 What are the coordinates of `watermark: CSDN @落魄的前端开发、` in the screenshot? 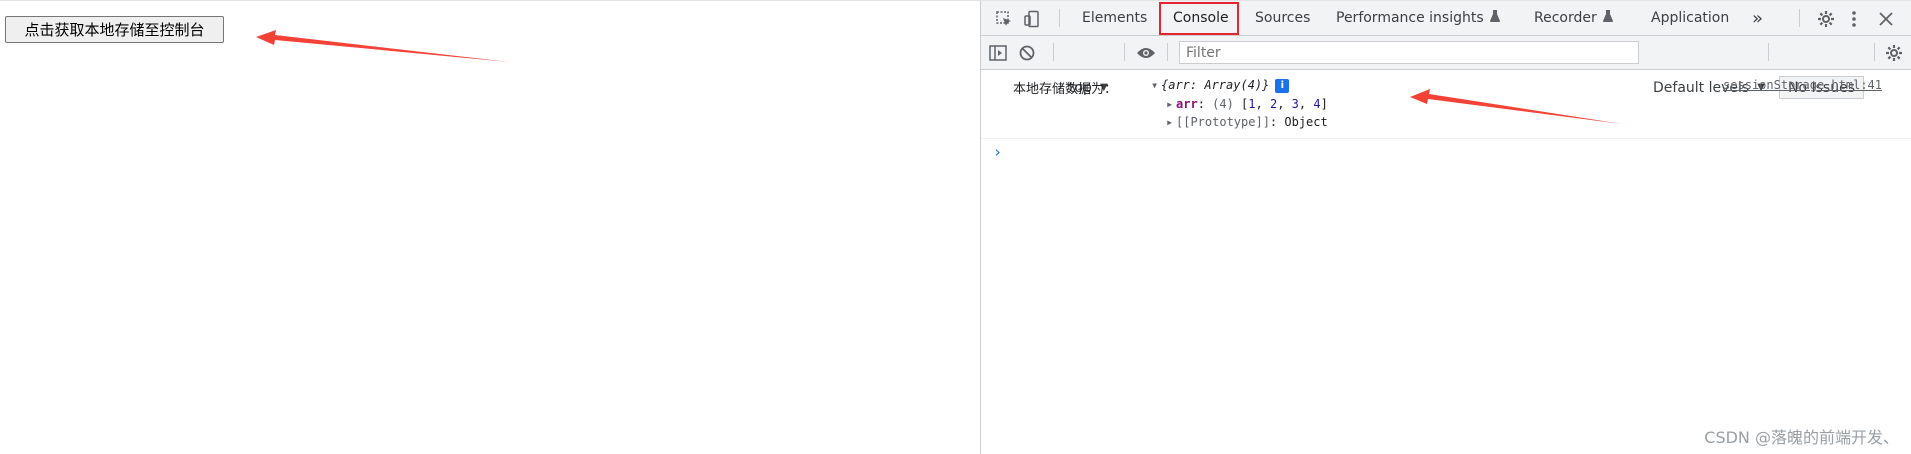 It's located at (1801, 437).